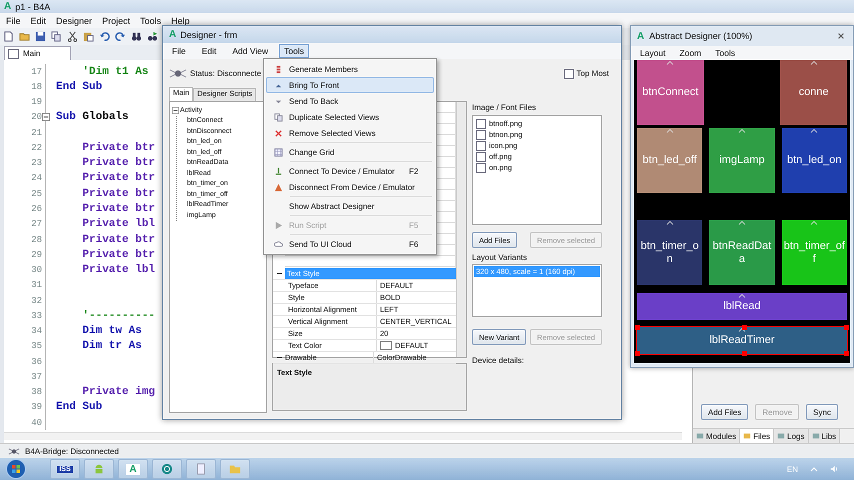 This screenshot has height=480, width=854. I want to click on view-block: conne, so click(814, 92).